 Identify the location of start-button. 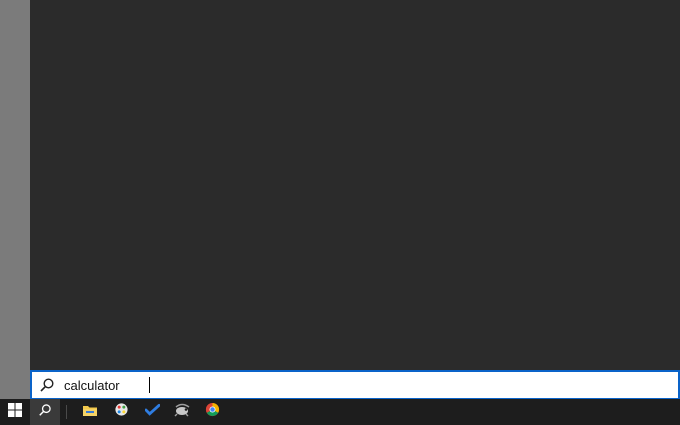
(15, 412).